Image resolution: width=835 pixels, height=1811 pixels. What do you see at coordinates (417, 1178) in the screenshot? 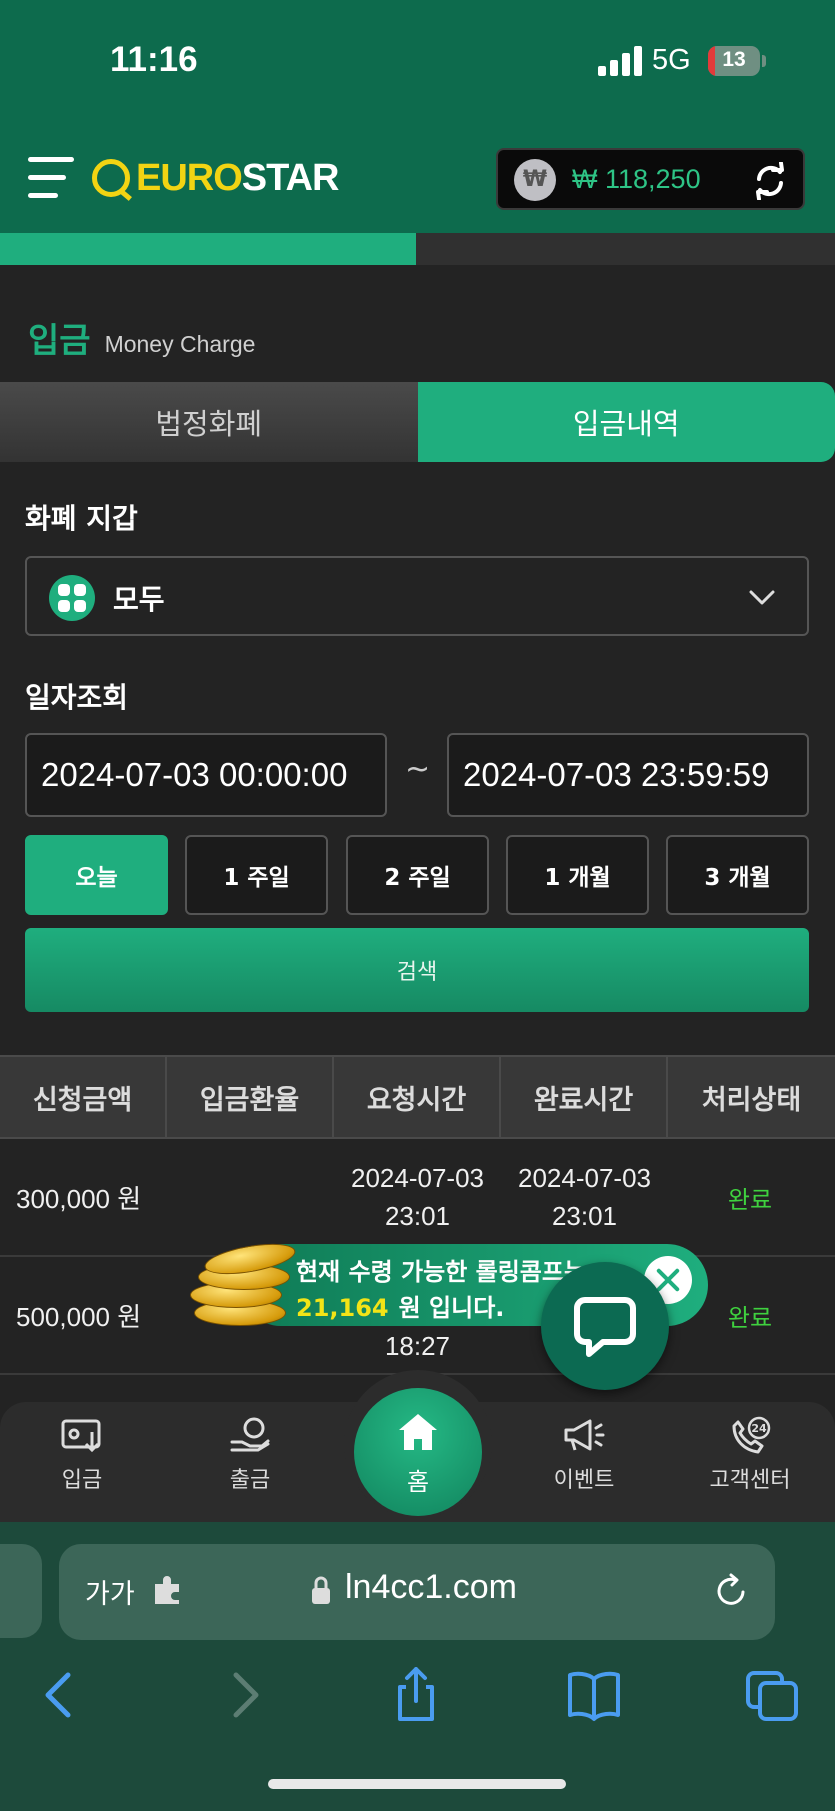
I see `row-request-date: 2024-07-03` at bounding box center [417, 1178].